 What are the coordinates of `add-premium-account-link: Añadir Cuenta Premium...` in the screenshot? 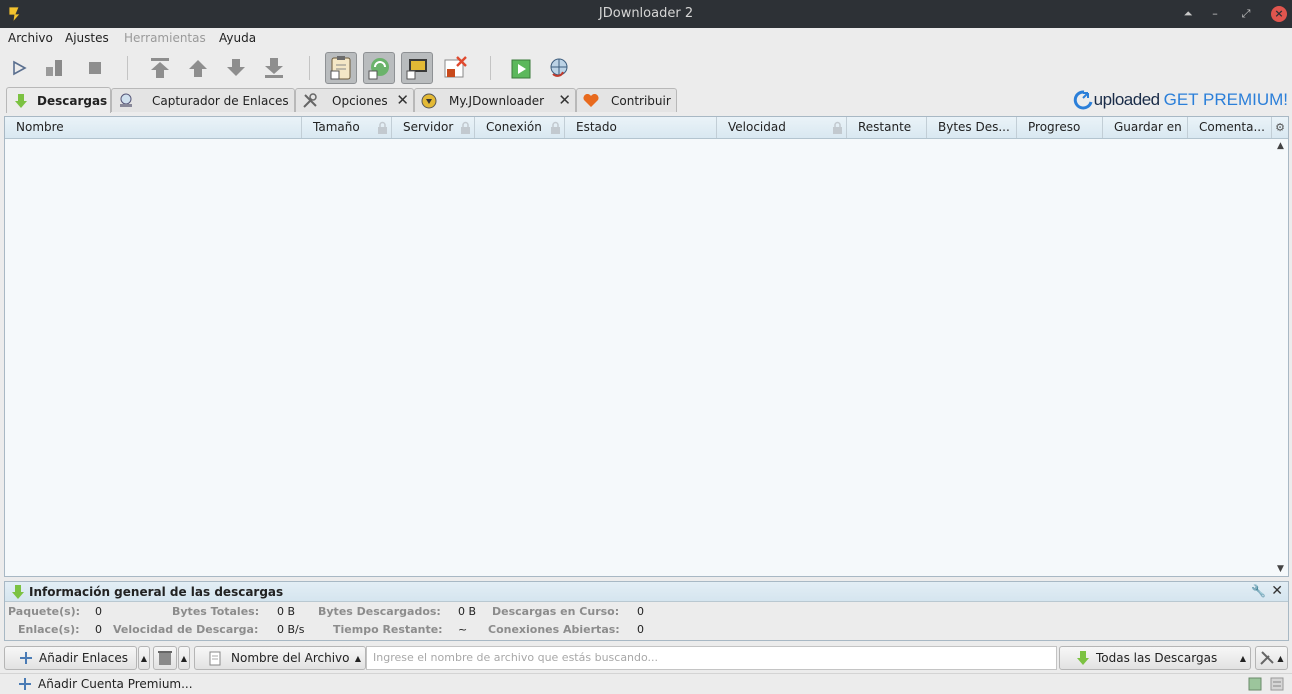 It's located at (105, 684).